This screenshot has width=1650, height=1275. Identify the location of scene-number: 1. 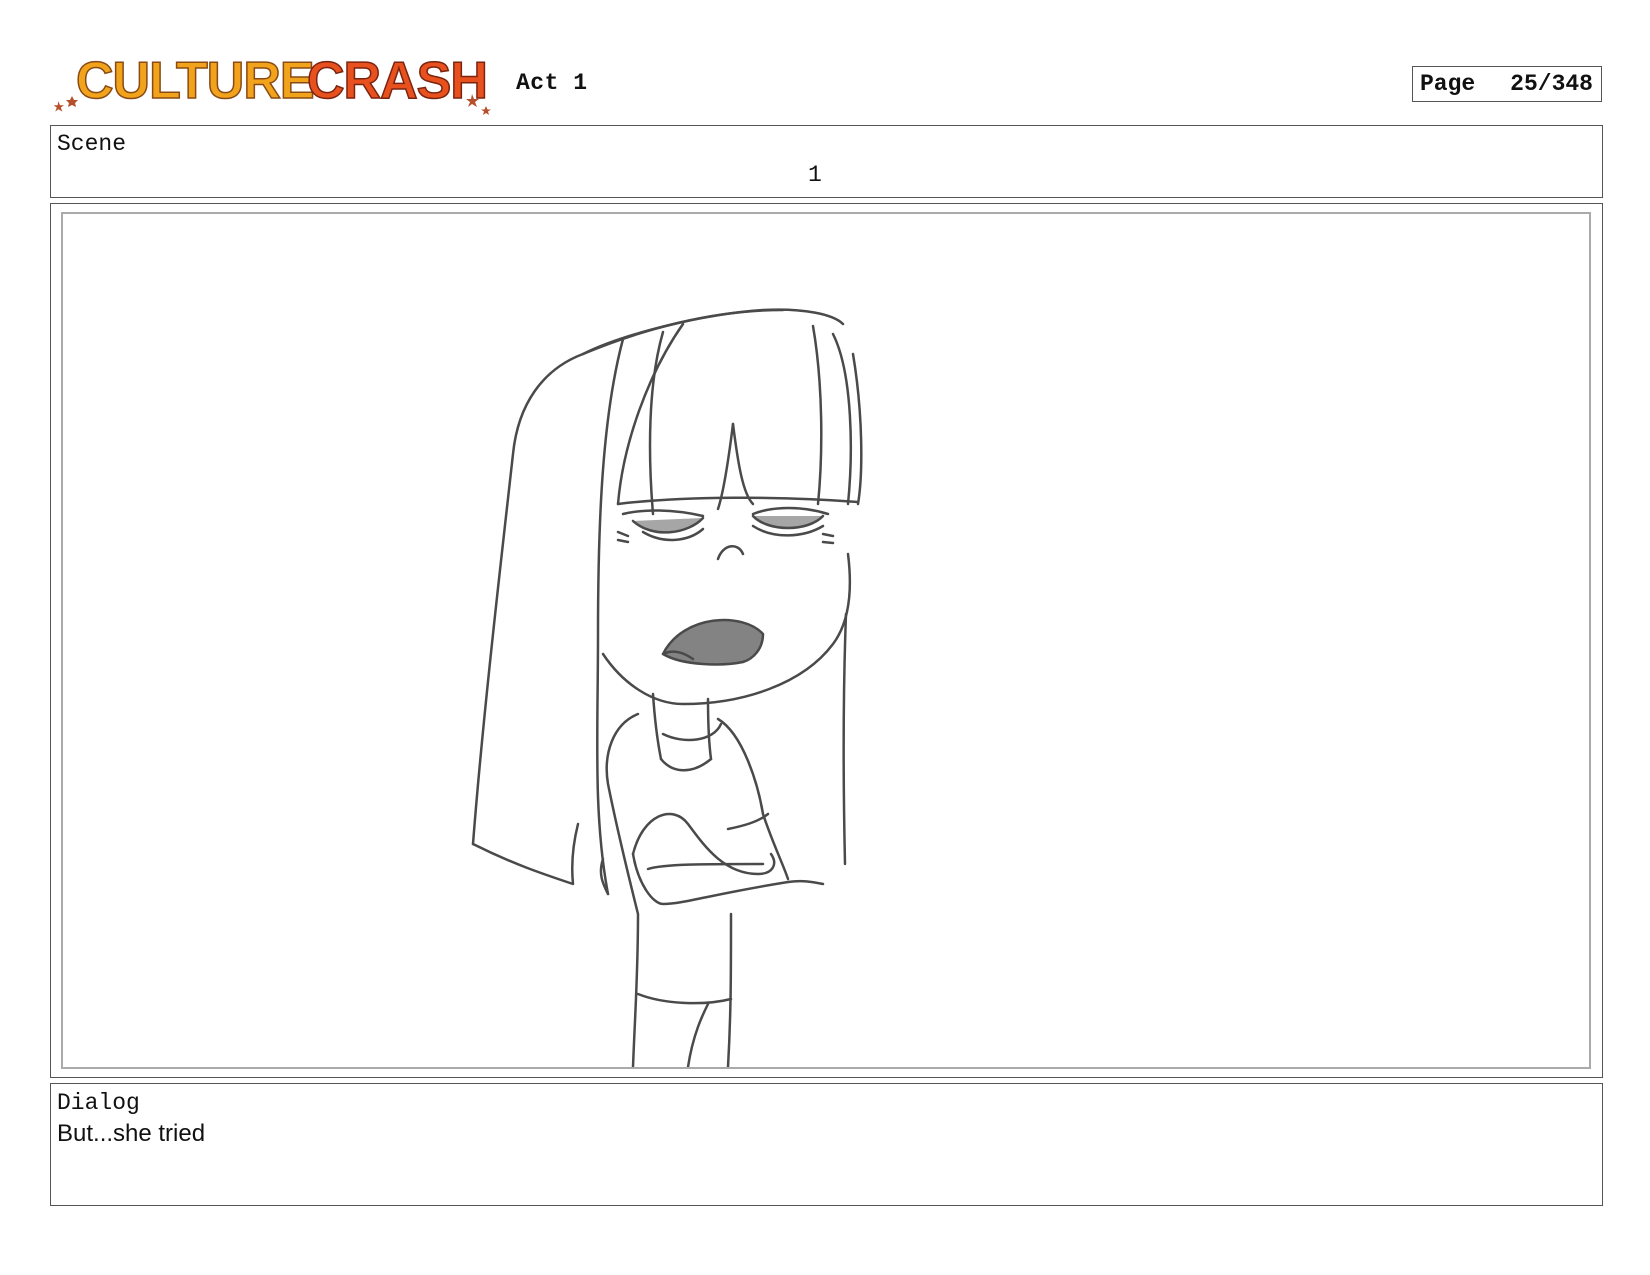
(815, 175).